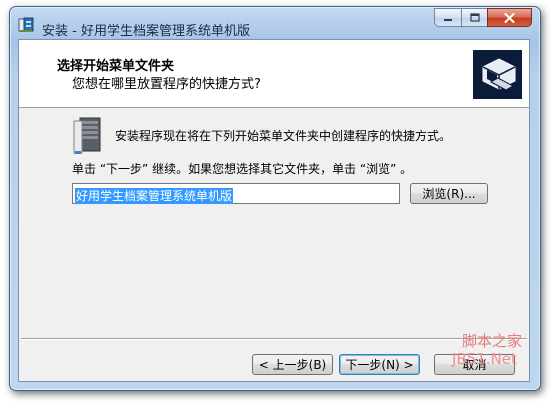 This screenshot has width=558, height=405. I want to click on title-bar: 安装 - 好用学生档案管理系统单机版, so click(275, 24).